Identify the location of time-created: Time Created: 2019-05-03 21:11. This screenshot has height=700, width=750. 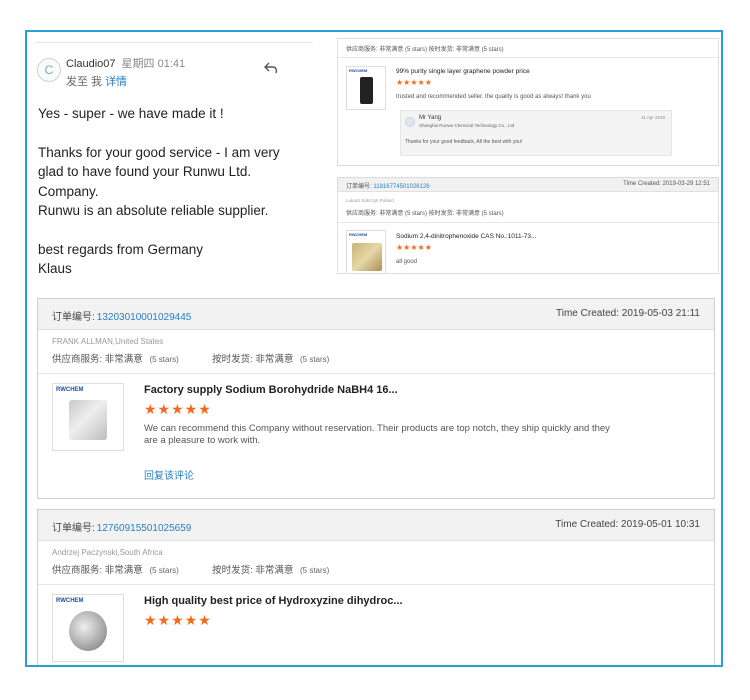
(628, 313).